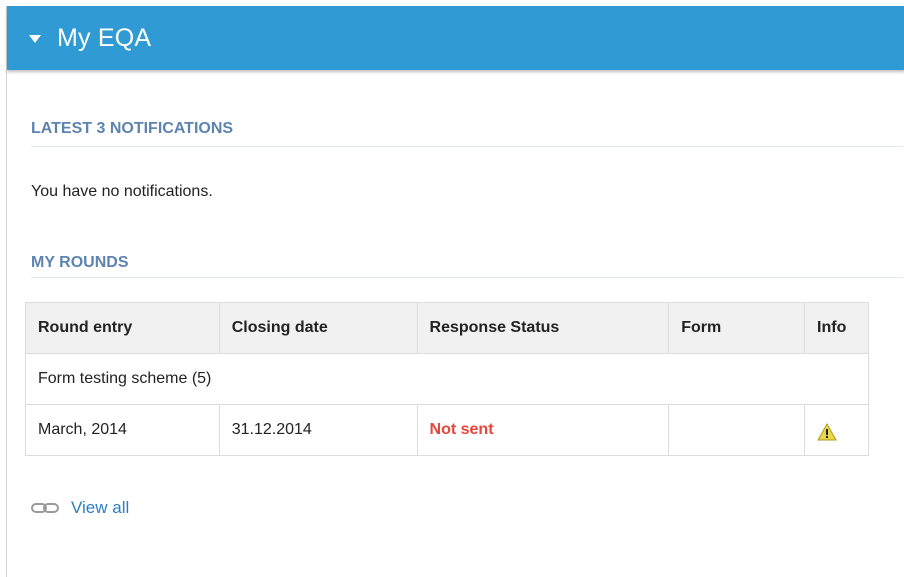 The image size is (904, 577). Describe the element at coordinates (122, 328) in the screenshot. I see `column-header-round-entry: Round entry` at that location.